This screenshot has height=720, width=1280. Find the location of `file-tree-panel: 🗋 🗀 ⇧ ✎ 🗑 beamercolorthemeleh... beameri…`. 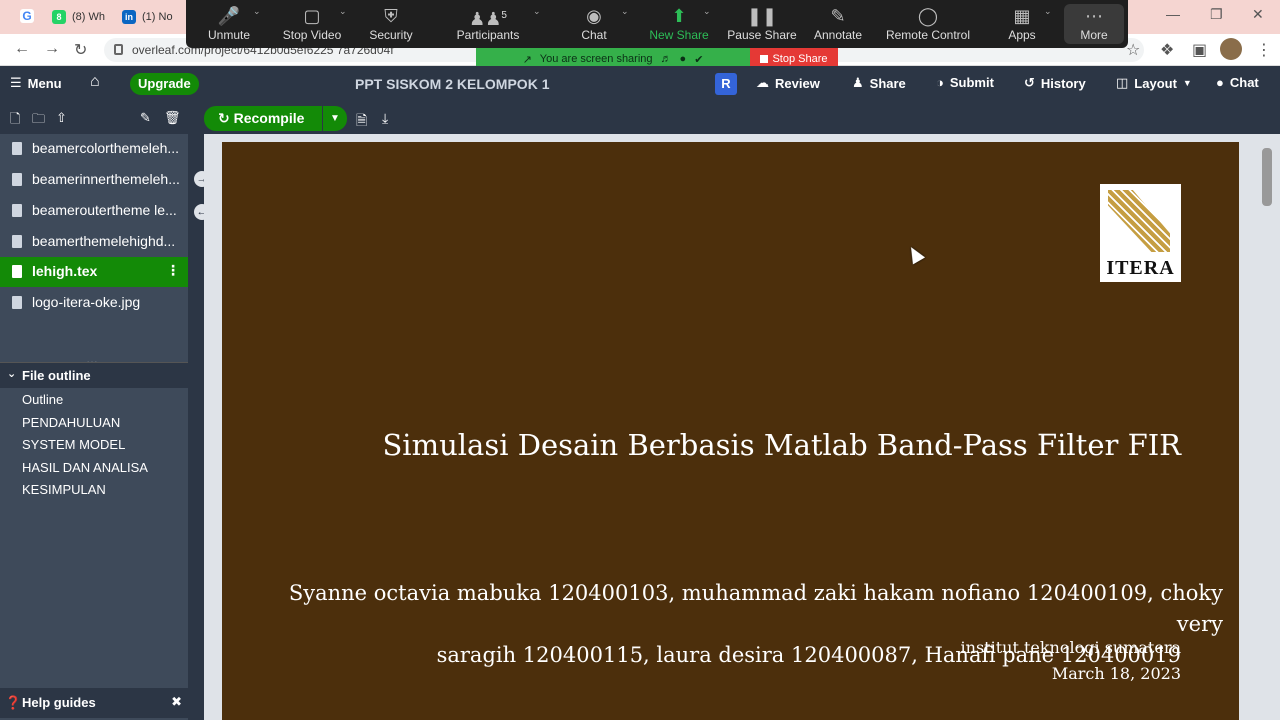

file-tree-panel: 🗋 🗀 ⇧ ✎ 🗑 beamercolorthemeleh... beameri… is located at coordinates (94, 411).